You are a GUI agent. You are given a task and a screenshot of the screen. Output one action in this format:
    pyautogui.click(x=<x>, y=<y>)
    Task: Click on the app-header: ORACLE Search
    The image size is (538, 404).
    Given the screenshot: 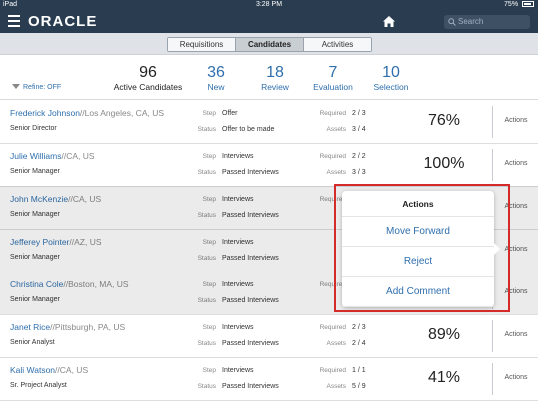 What is the action you would take?
    pyautogui.click(x=269, y=21)
    